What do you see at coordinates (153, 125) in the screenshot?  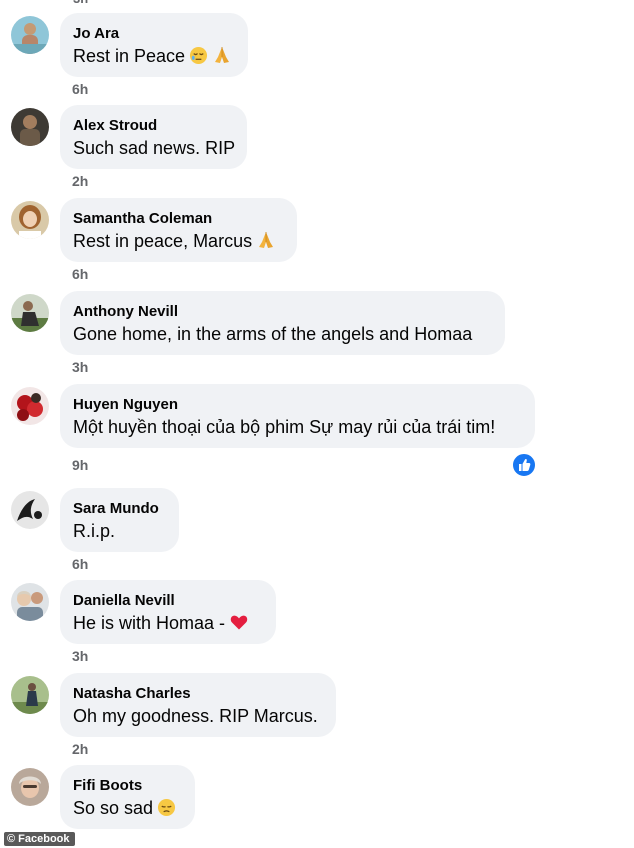 I see `comment-author: Alex Stroud` at bounding box center [153, 125].